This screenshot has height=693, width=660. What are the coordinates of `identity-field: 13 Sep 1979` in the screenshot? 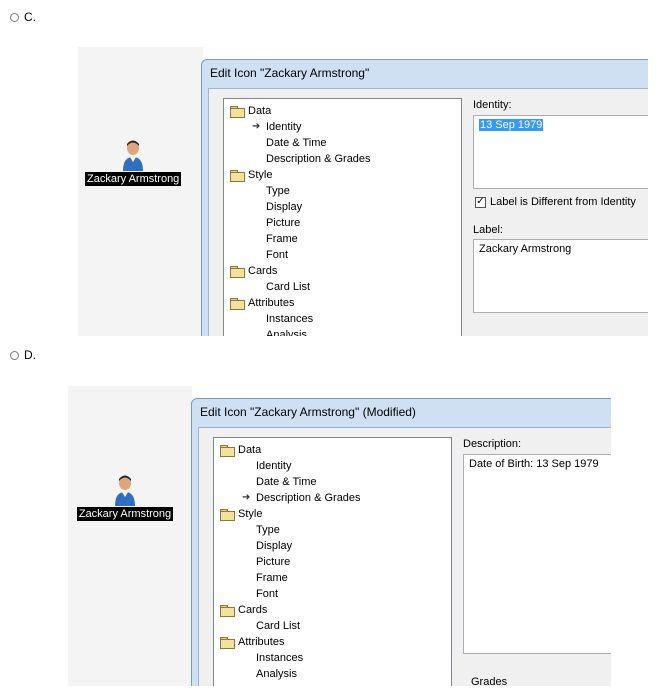 It's located at (560, 152).